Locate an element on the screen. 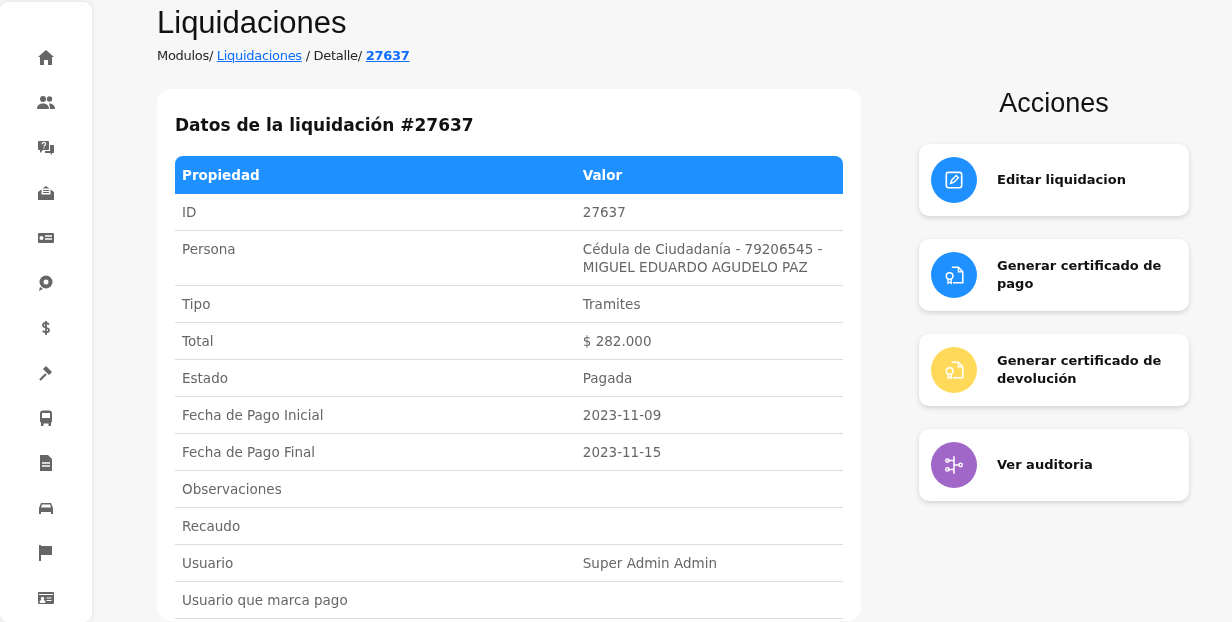 The width and height of the screenshot is (1232, 622). page-title: Liquidaciones is located at coordinates (252, 23).